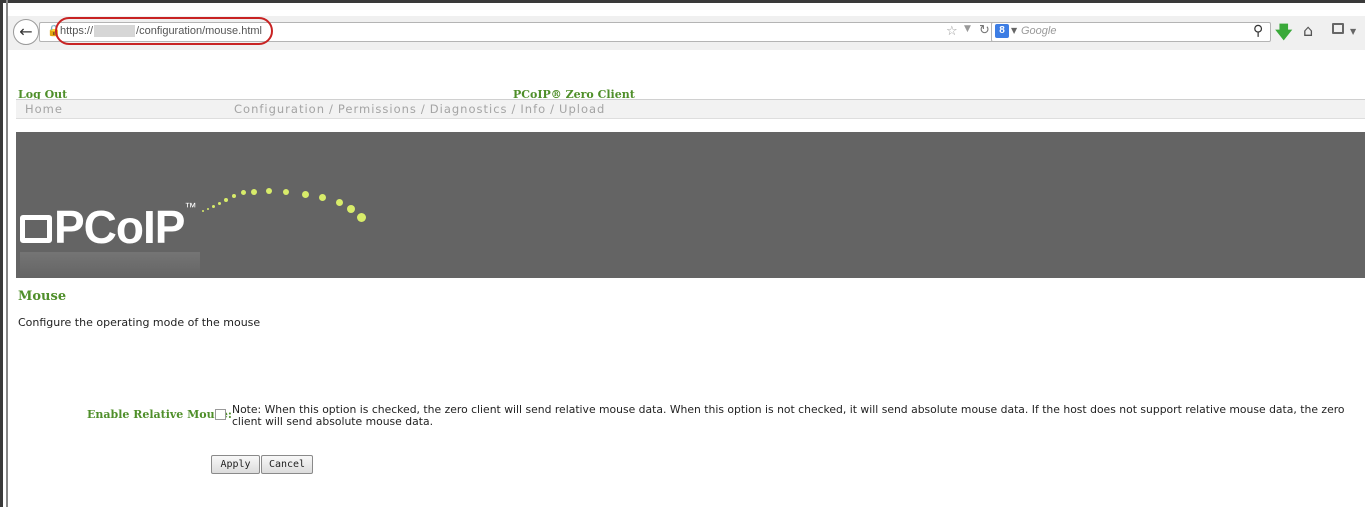  What do you see at coordinates (952, 31) in the screenshot?
I see `bookmark-star-icon: ☆` at bounding box center [952, 31].